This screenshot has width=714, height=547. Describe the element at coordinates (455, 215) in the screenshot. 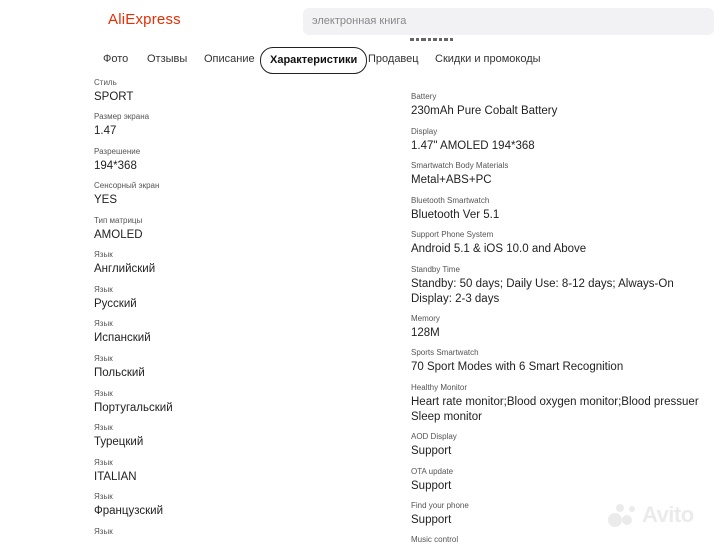

I see `spec-value: Bluetooth Ver 5.1` at that location.